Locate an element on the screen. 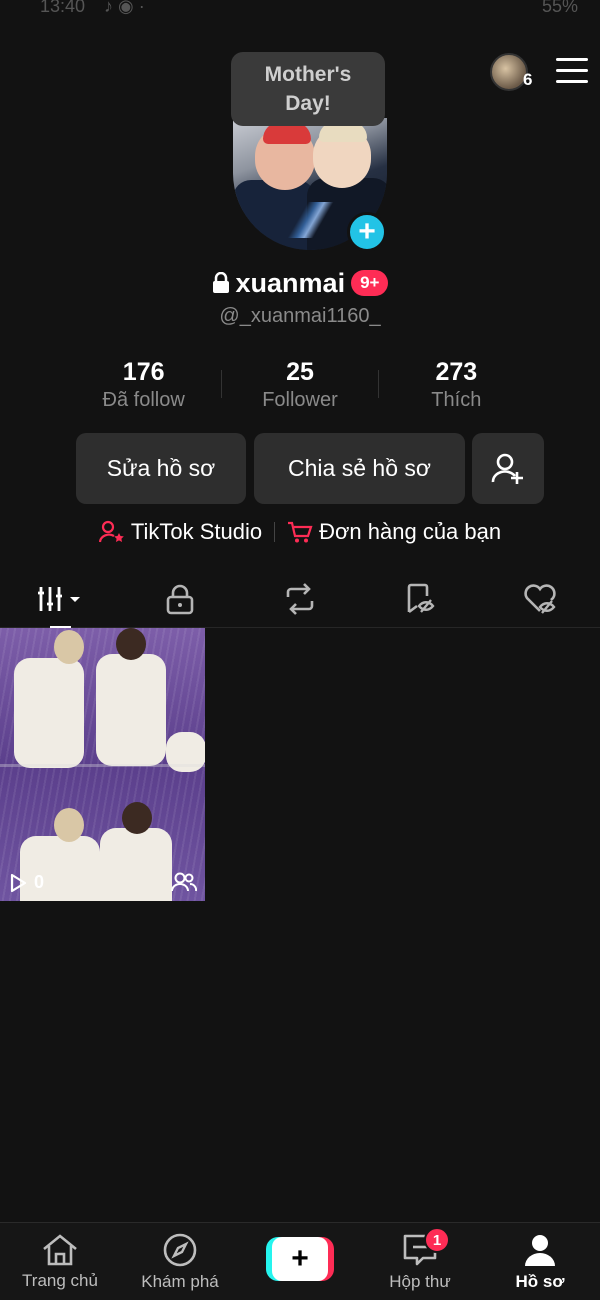 The image size is (600, 1300). studio-label: TikTok Studio is located at coordinates (196, 531).